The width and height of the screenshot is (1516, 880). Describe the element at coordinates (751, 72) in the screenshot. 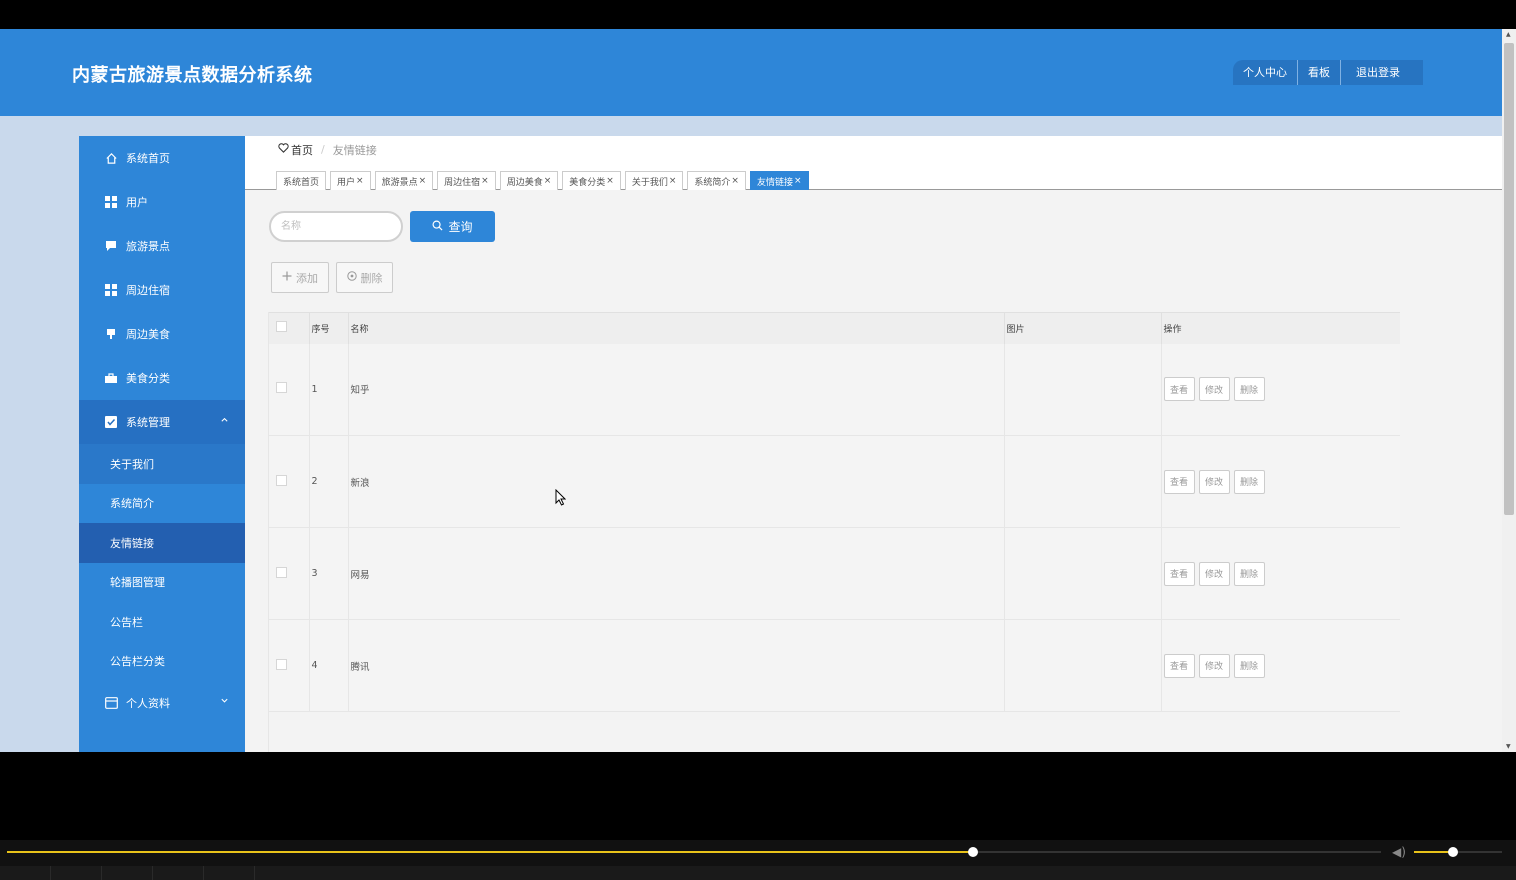

I see `app-header: 内蒙古旅游景点数据分析系统 个人中心 看板 退出登录` at that location.